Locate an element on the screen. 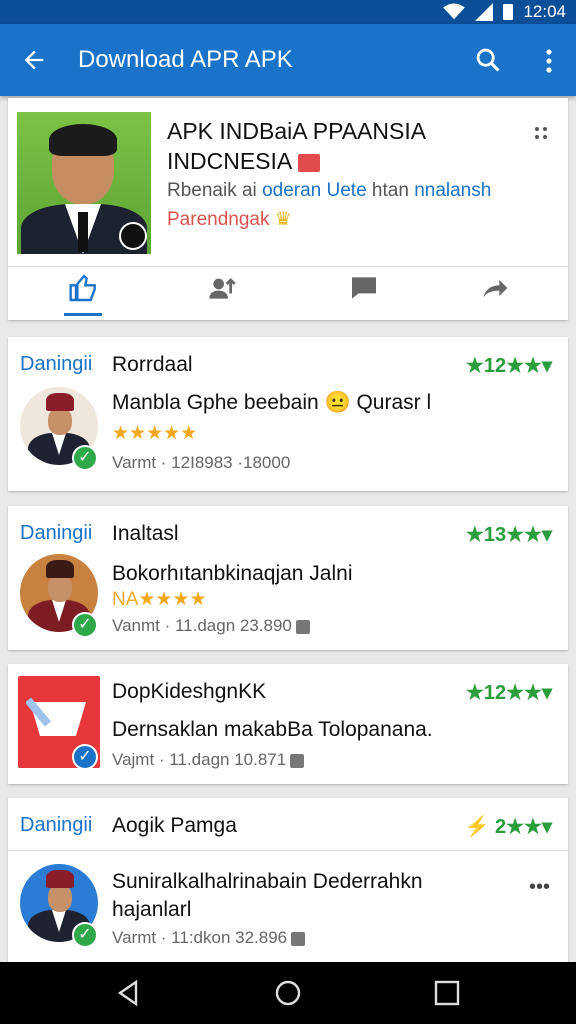  post-text: Suniralkalhalrinabain Dederrahkn is located at coordinates (267, 881).